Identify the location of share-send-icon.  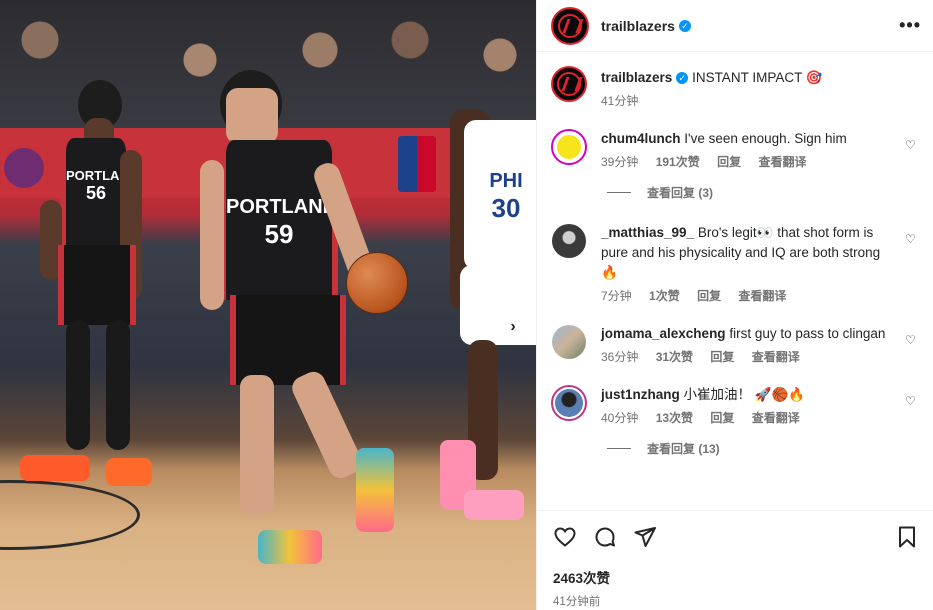
(645, 537).